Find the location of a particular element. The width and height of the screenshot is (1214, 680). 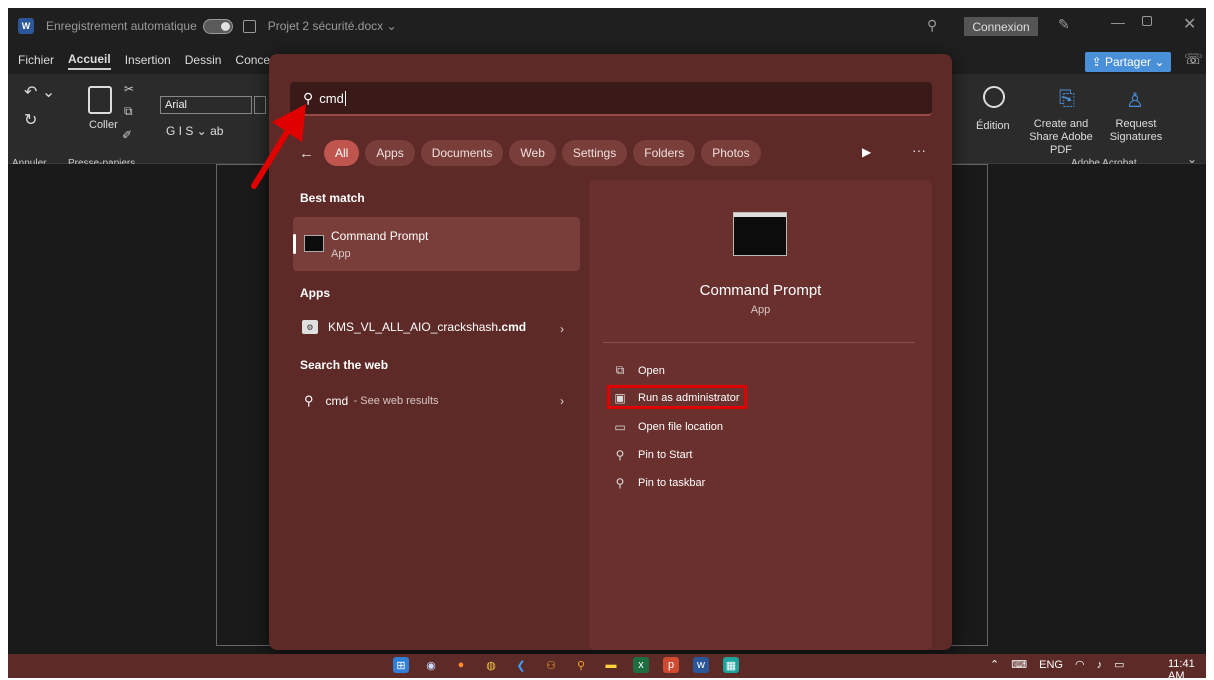

connexion-button: Connexion is located at coordinates (1001, 26).